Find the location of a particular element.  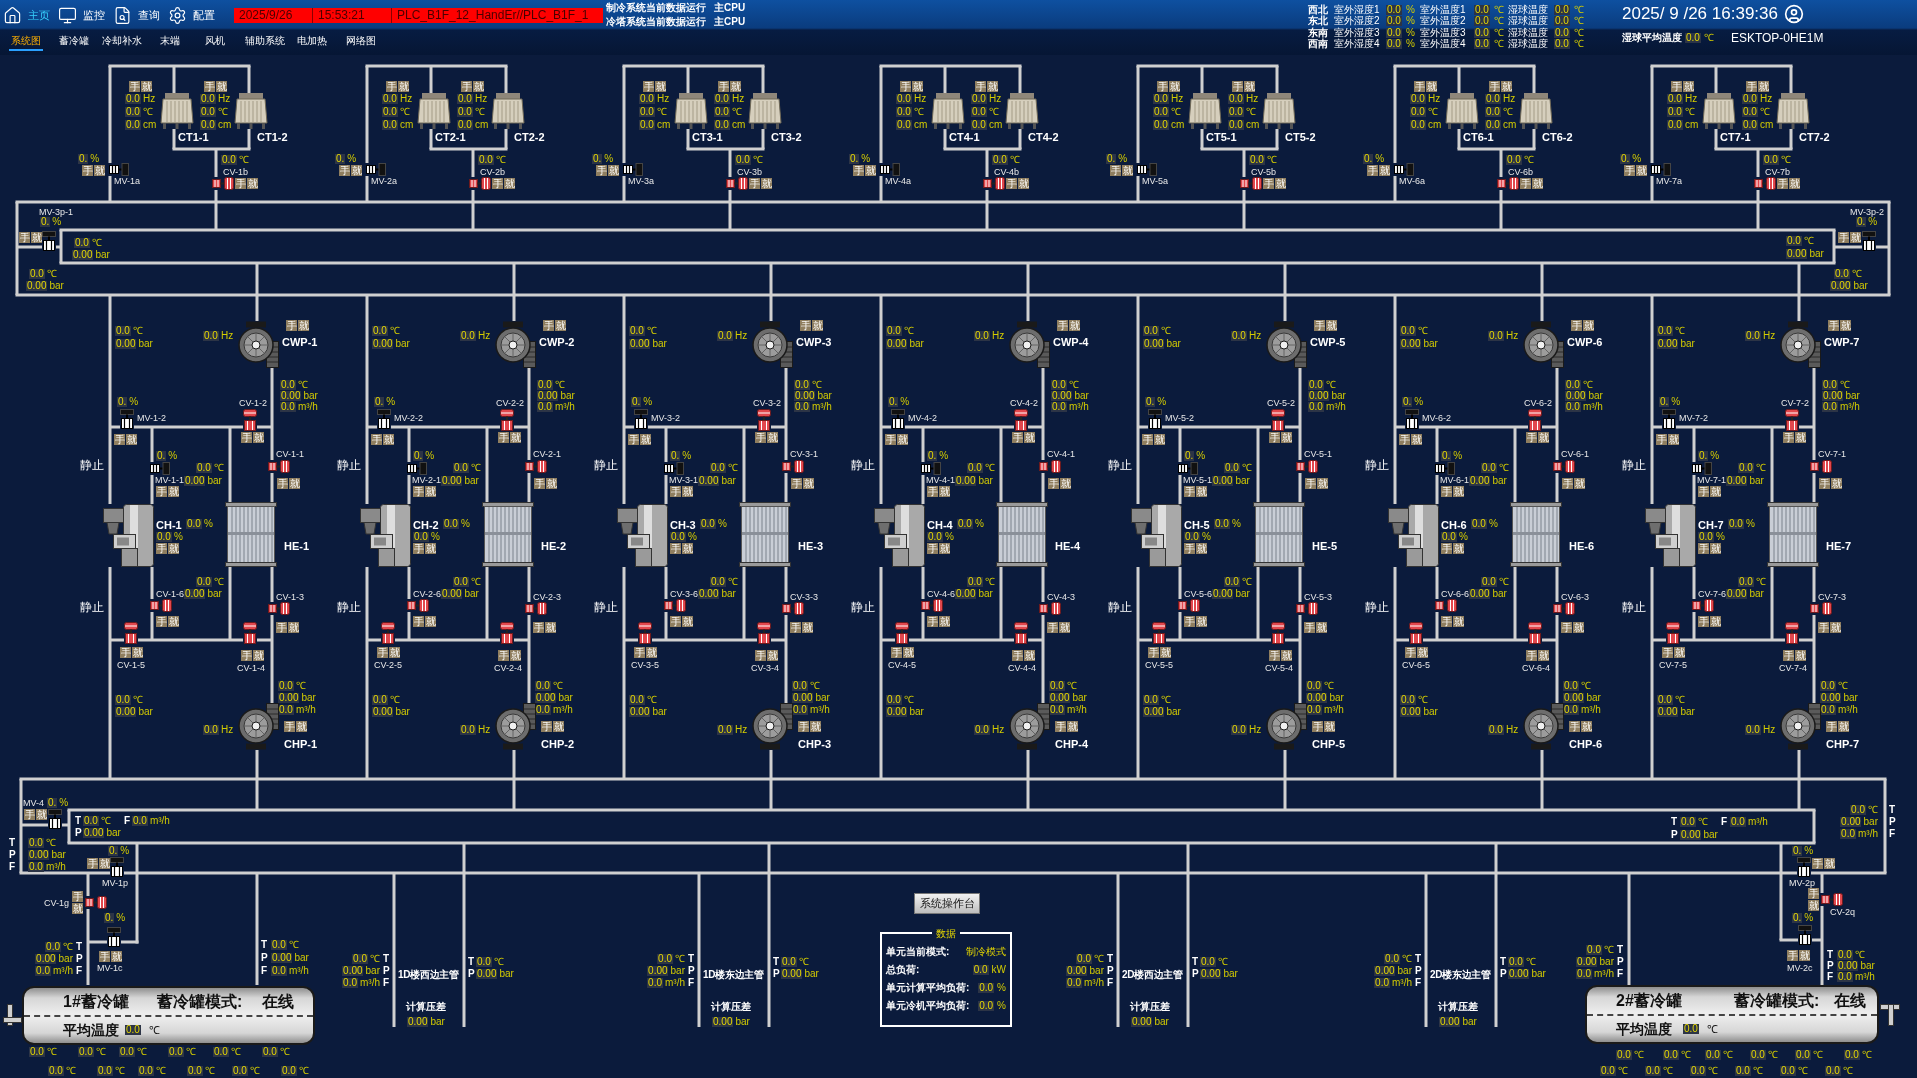

nav-button: 监控 is located at coordinates (81, 15).